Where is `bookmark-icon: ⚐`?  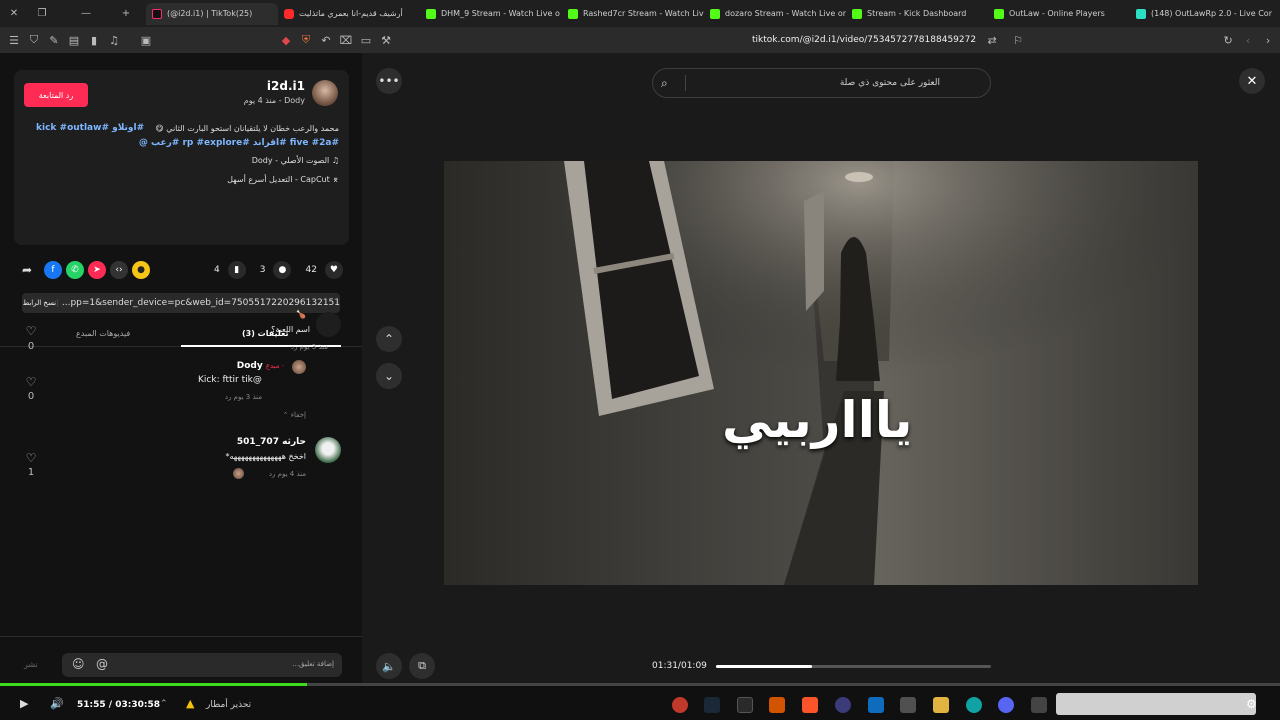 bookmark-icon: ⚐ is located at coordinates (1018, 40).